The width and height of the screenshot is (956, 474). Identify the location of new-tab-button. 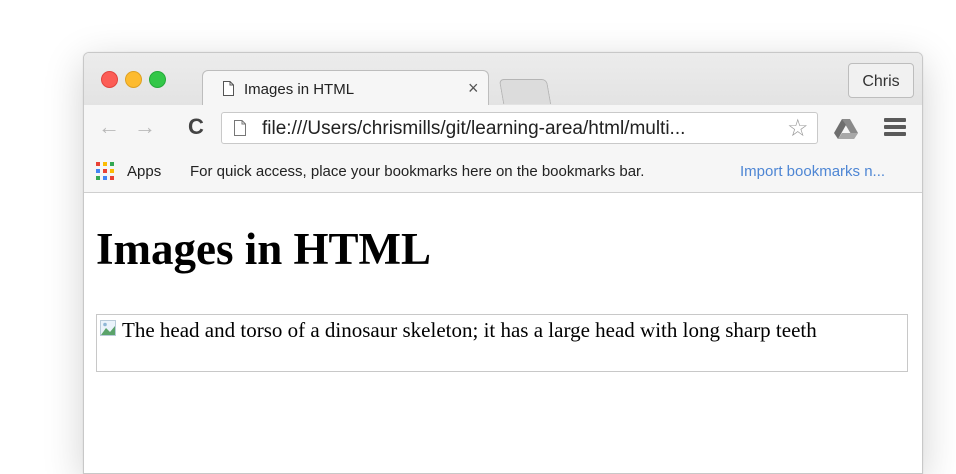
(525, 91).